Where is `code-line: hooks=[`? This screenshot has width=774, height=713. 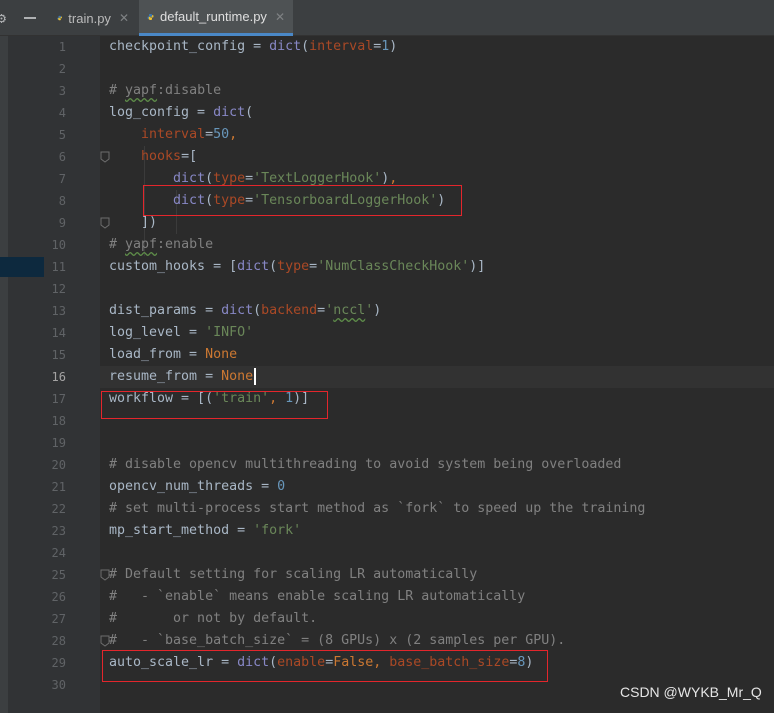 code-line: hooks=[ is located at coordinates (153, 157).